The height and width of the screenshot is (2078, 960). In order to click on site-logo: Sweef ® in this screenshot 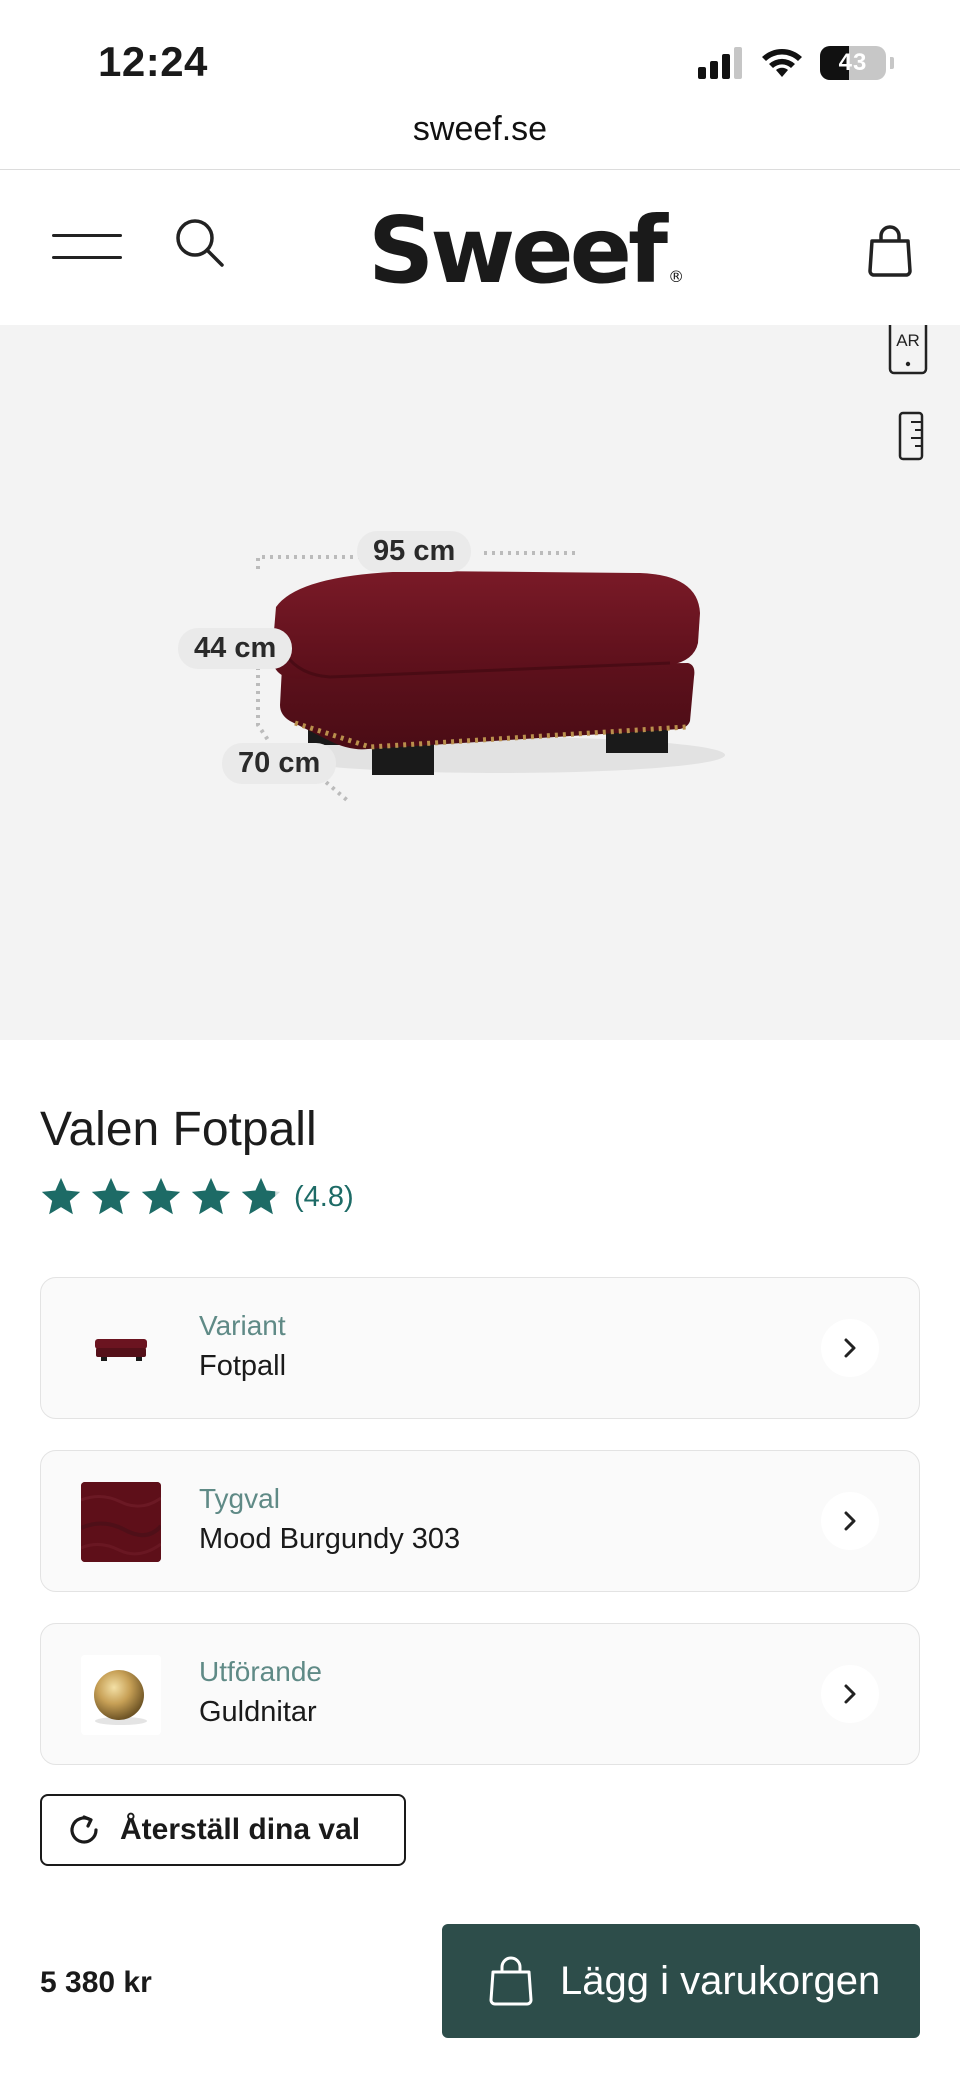, I will do `click(526, 250)`.